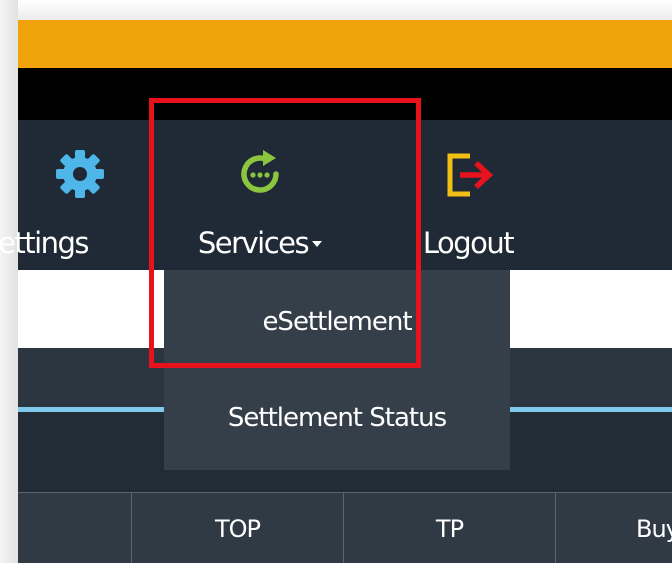 The width and height of the screenshot is (672, 563). What do you see at coordinates (337, 418) in the screenshot?
I see `menu-item-settlement-status: Settlement Status` at bounding box center [337, 418].